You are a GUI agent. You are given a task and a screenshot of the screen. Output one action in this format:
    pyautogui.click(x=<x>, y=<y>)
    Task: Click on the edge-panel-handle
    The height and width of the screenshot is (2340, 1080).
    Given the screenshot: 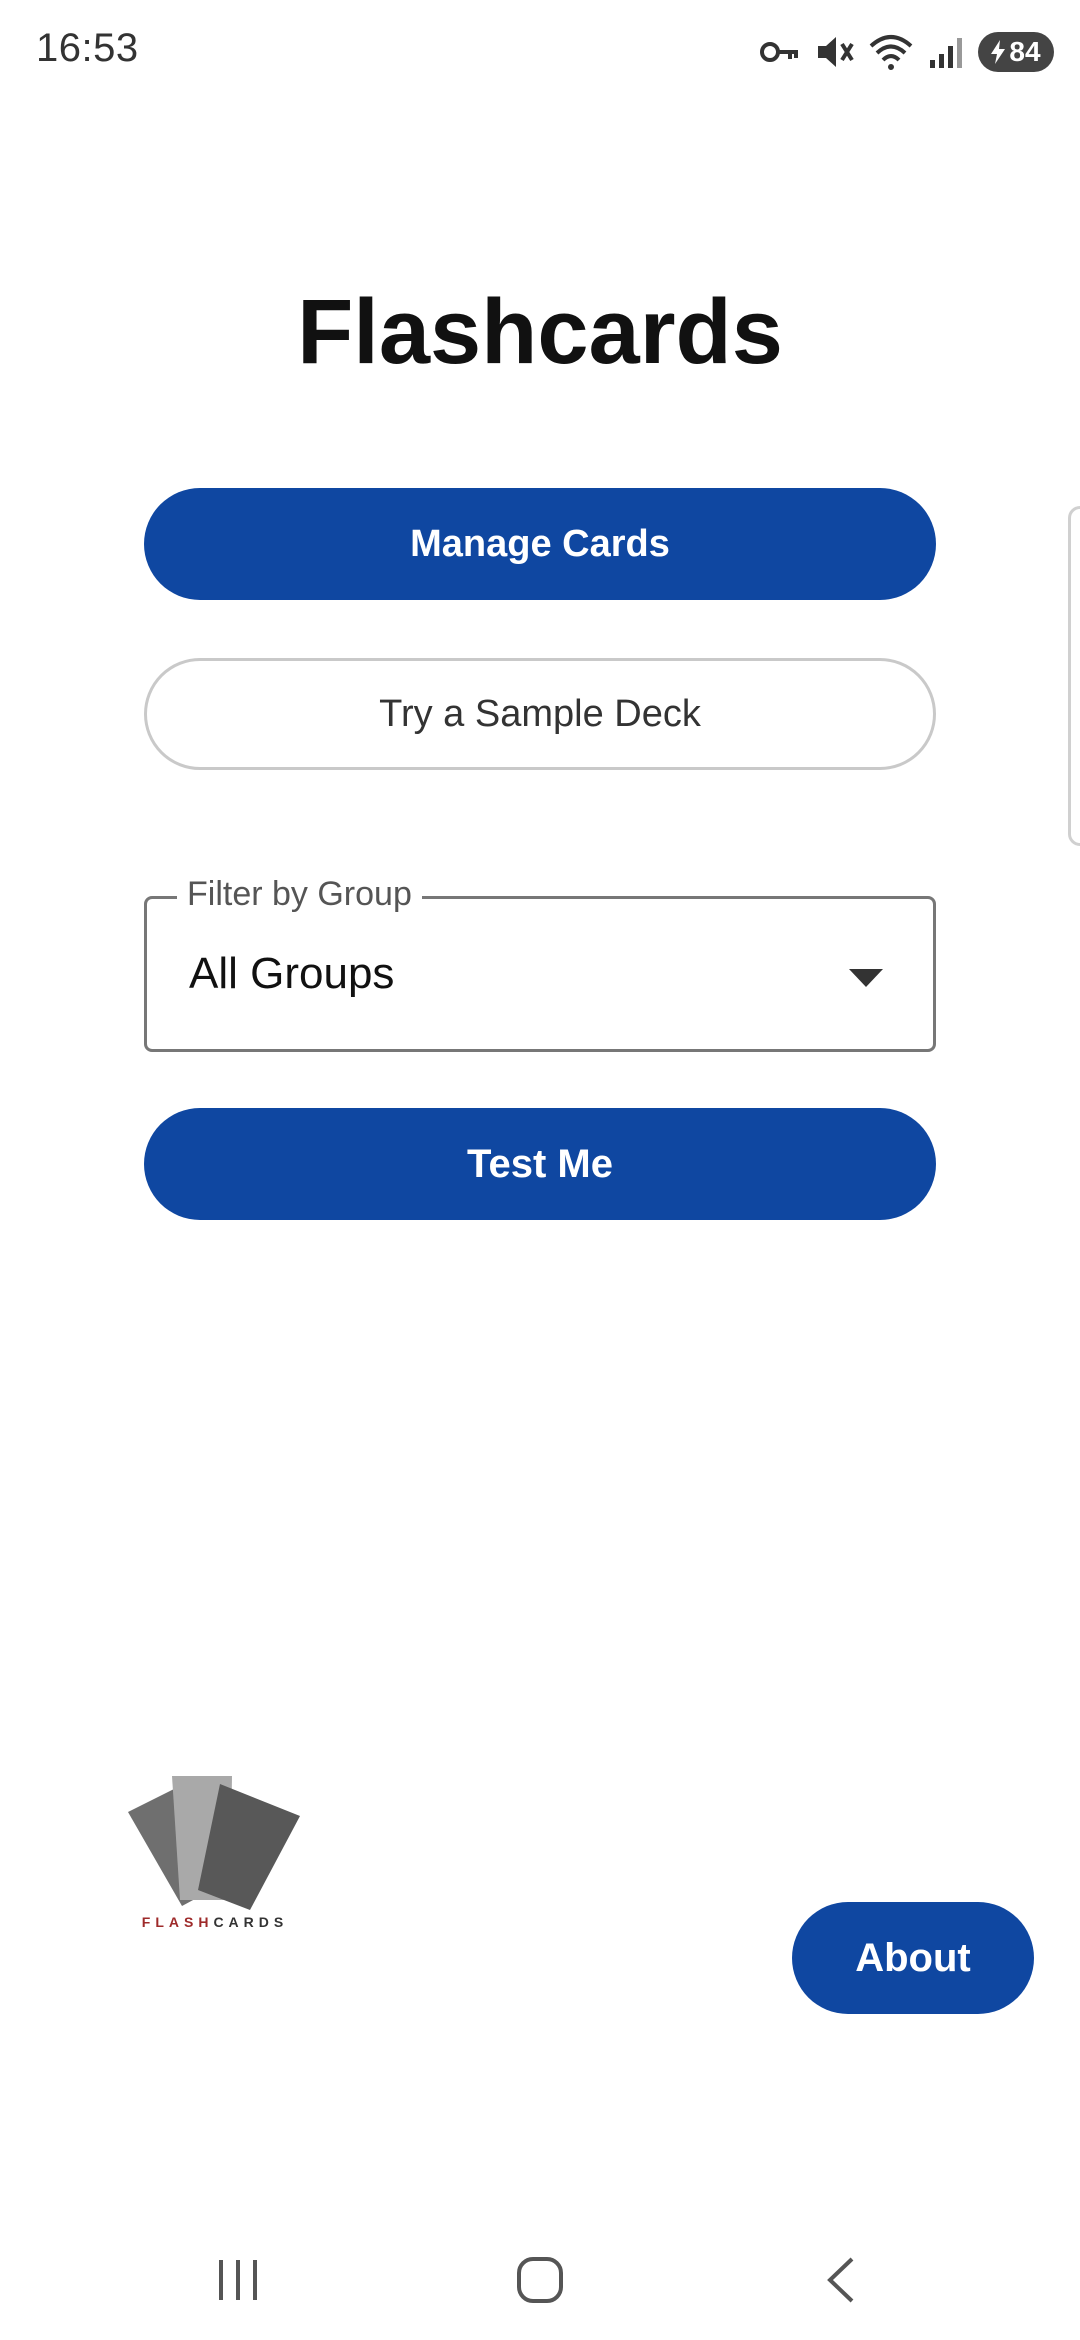 What is the action you would take?
    pyautogui.click(x=1074, y=676)
    